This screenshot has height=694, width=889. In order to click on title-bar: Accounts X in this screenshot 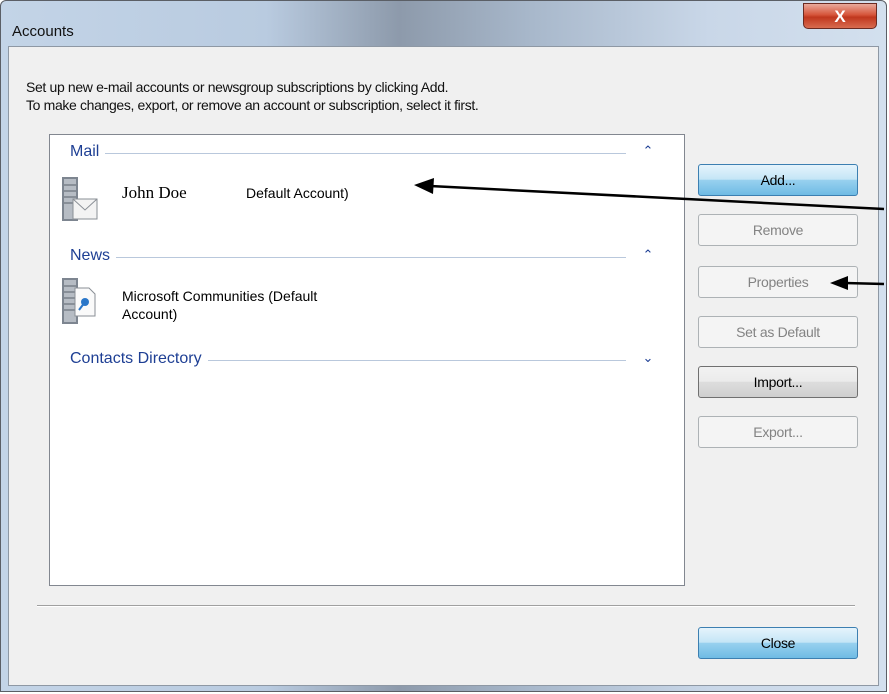, I will do `click(443, 23)`.